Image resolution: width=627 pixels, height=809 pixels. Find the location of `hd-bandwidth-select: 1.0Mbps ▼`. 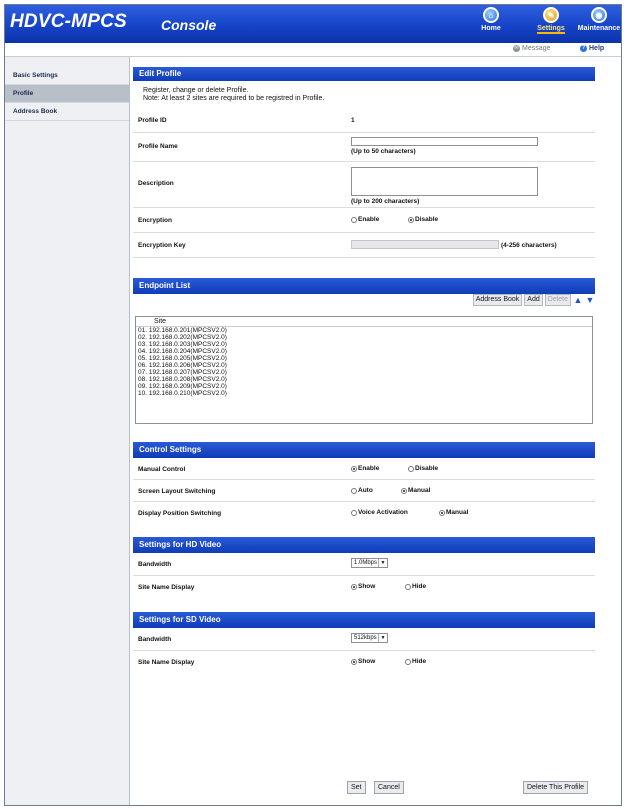

hd-bandwidth-select: 1.0Mbps ▼ is located at coordinates (369, 563).